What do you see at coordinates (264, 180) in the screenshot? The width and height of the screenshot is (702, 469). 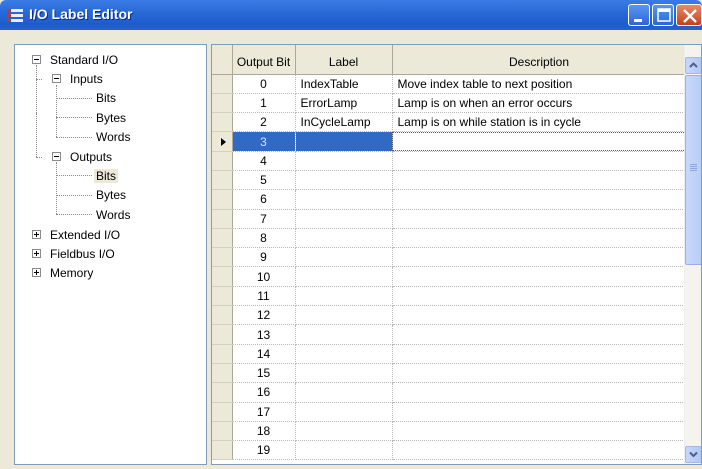 I see `output-bit-cell: 5` at bounding box center [264, 180].